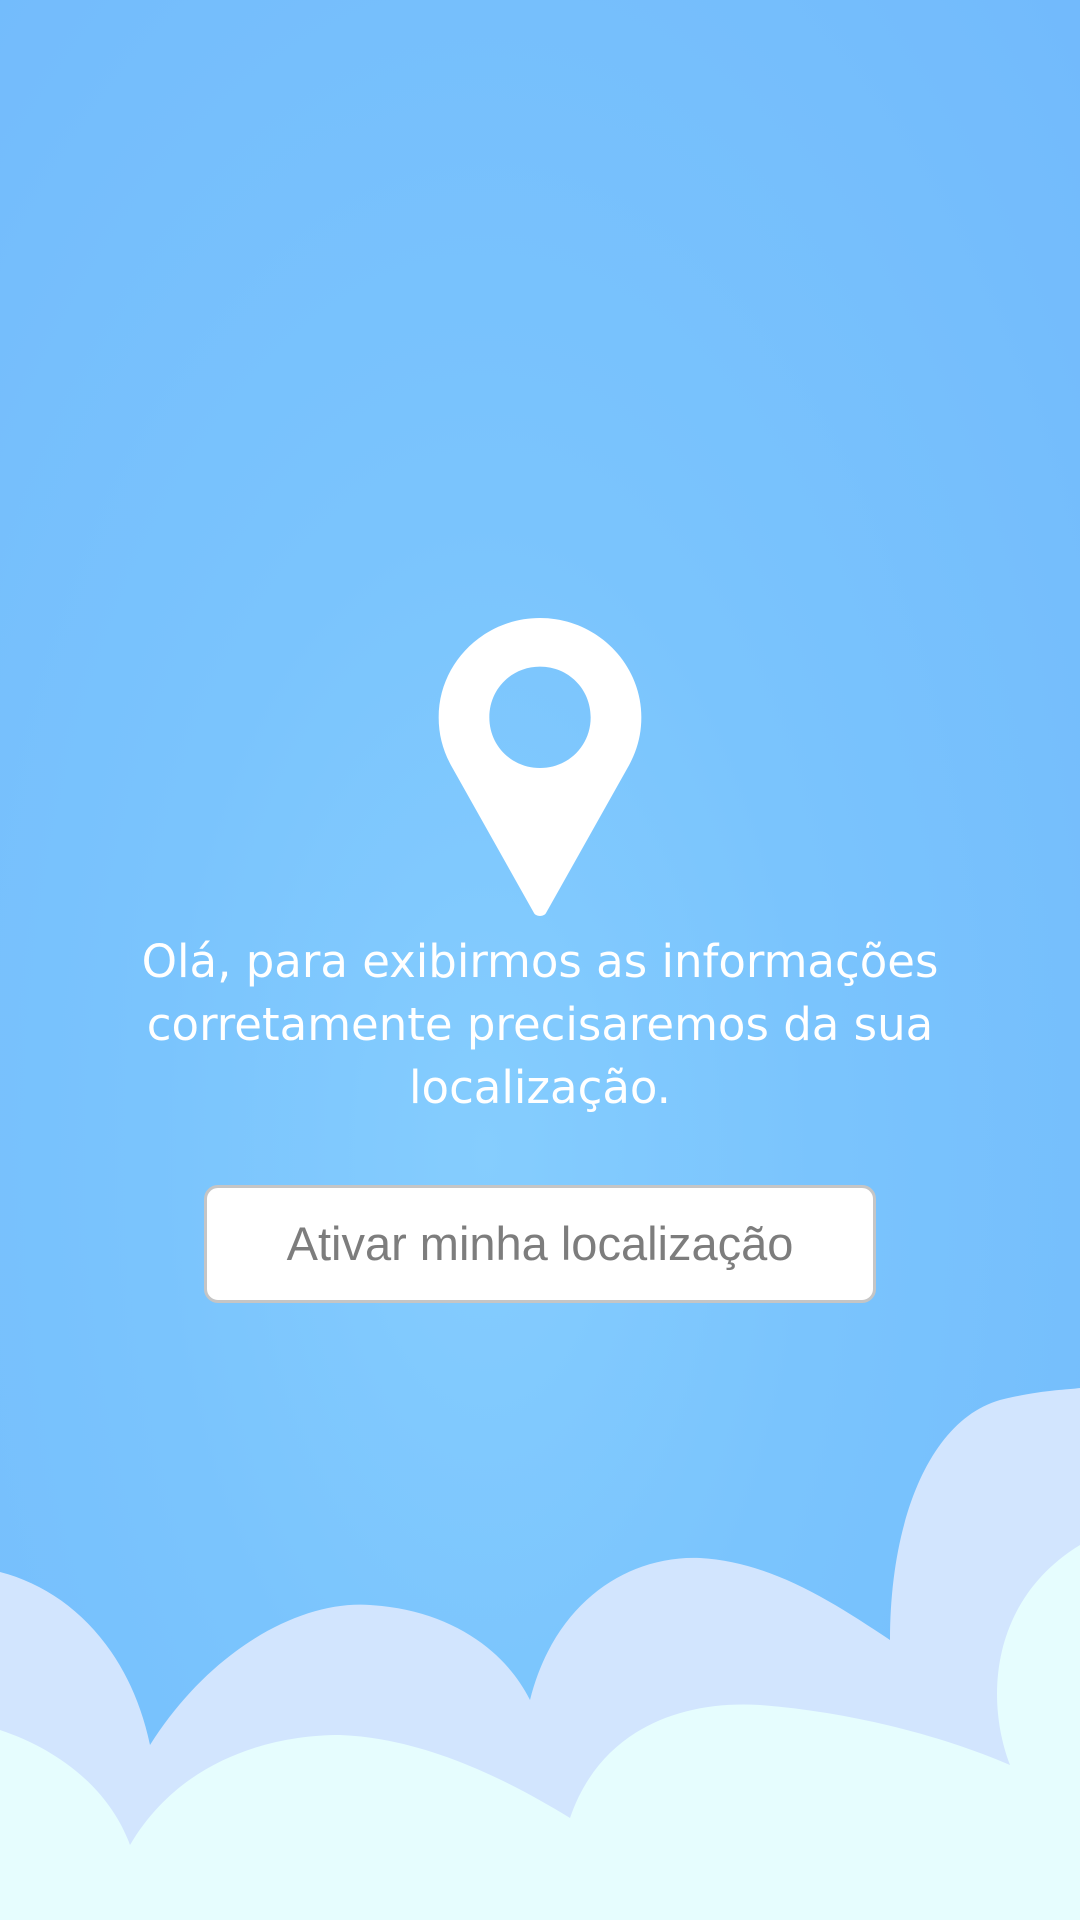 This screenshot has width=1080, height=1920. Describe the element at coordinates (540, 1244) in the screenshot. I see `enable-location-button: Ativar minha localização` at that location.